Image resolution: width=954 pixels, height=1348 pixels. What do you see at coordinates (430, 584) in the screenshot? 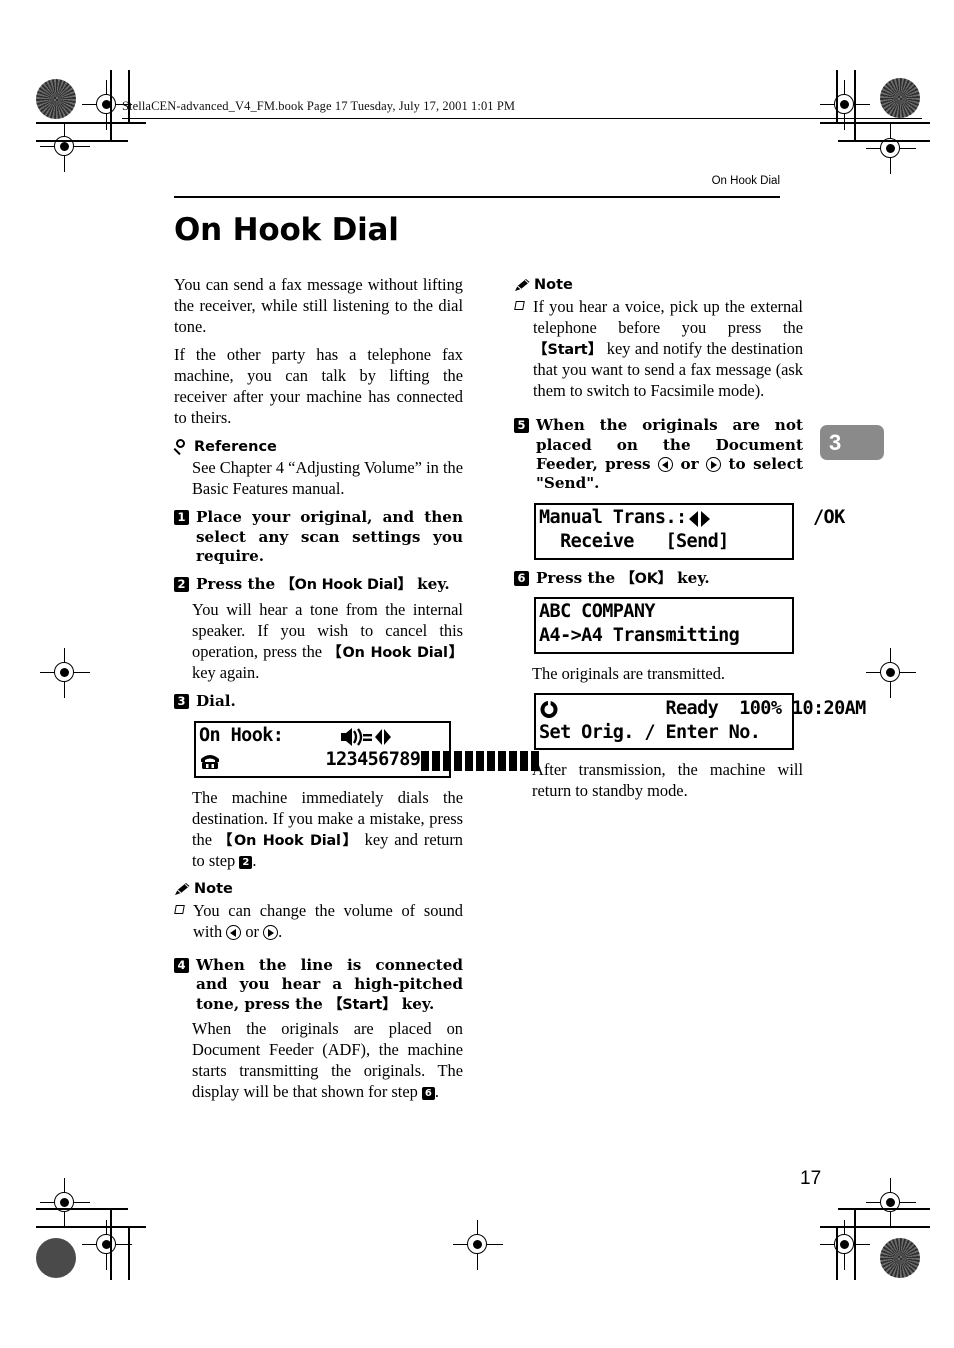
I see `step-2-heading-after: key.` at bounding box center [430, 584].